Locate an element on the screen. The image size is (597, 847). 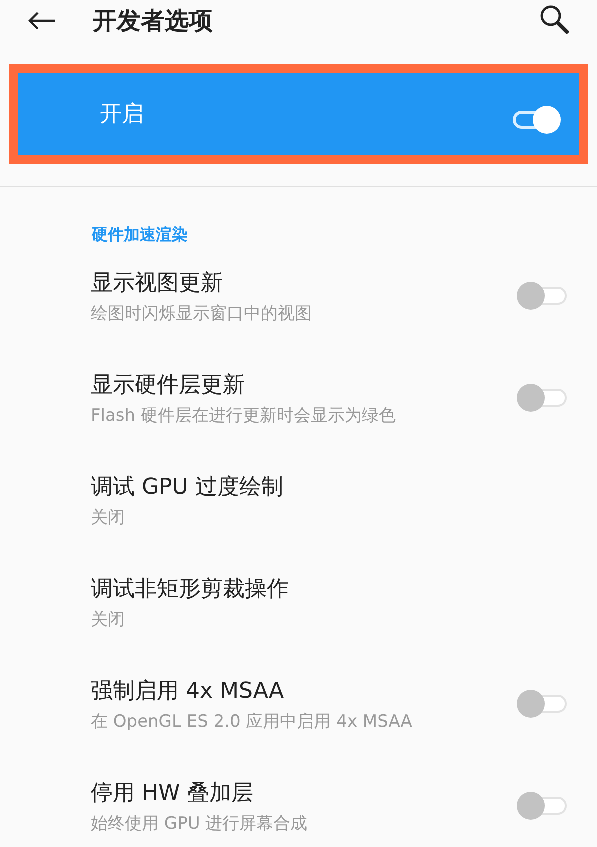
setting-title: 停用 HW 叠加层 is located at coordinates (172, 794).